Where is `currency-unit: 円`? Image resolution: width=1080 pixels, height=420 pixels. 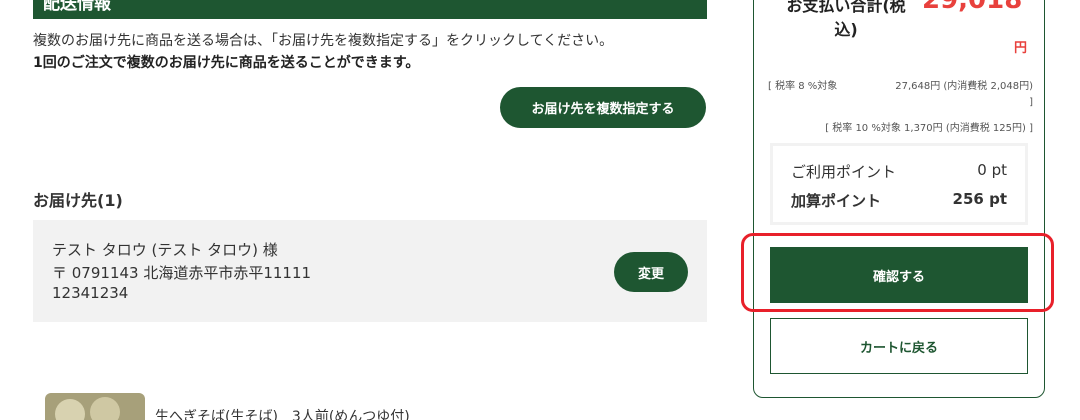
currency-unit: 円 is located at coordinates (1021, 48).